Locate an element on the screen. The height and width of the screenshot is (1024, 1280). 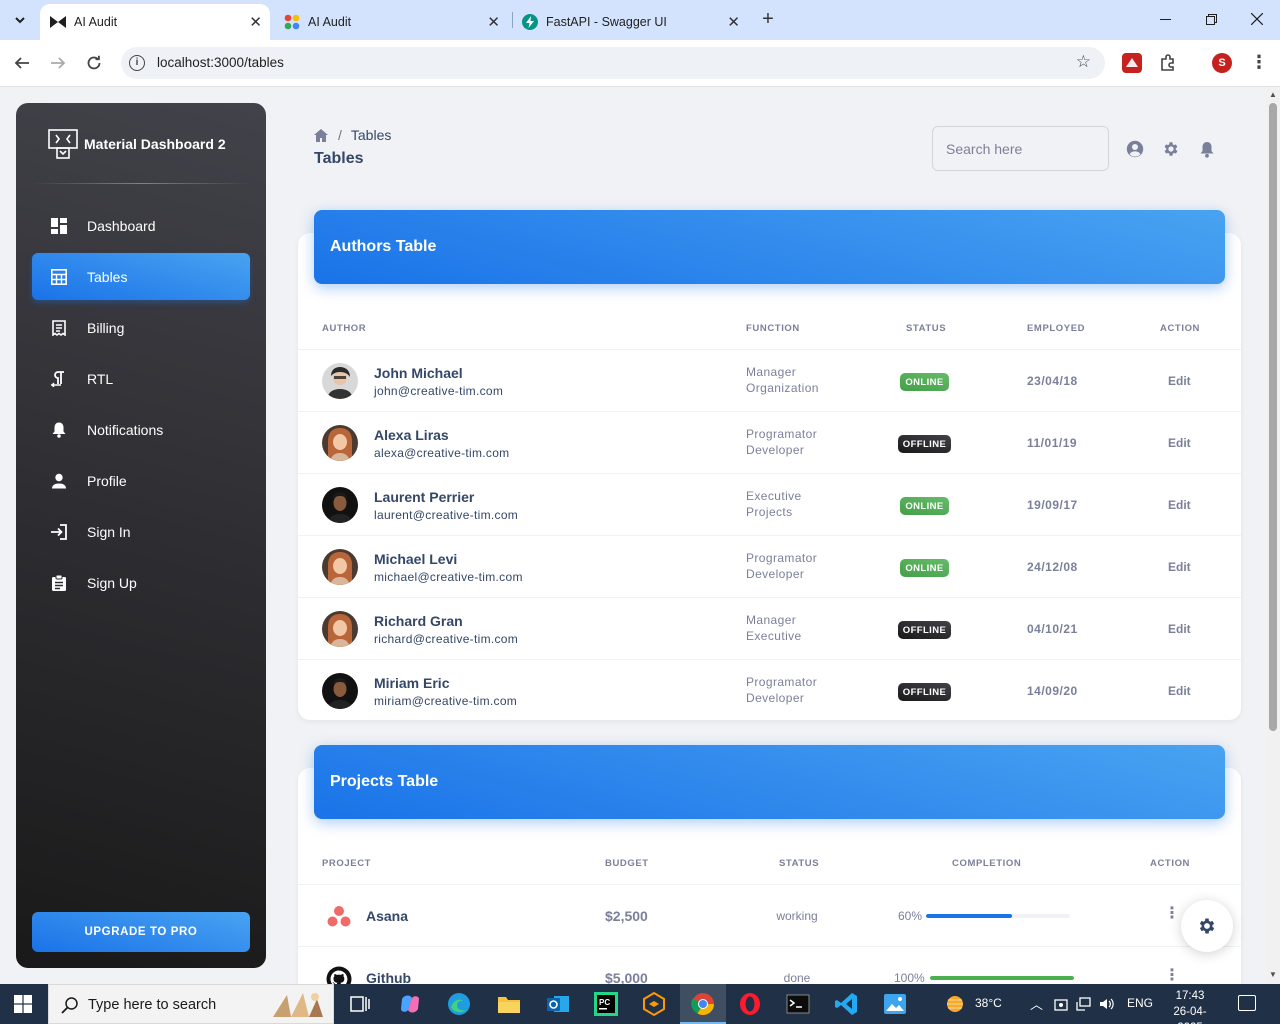
back-arrow-icon is located at coordinates (22, 63).